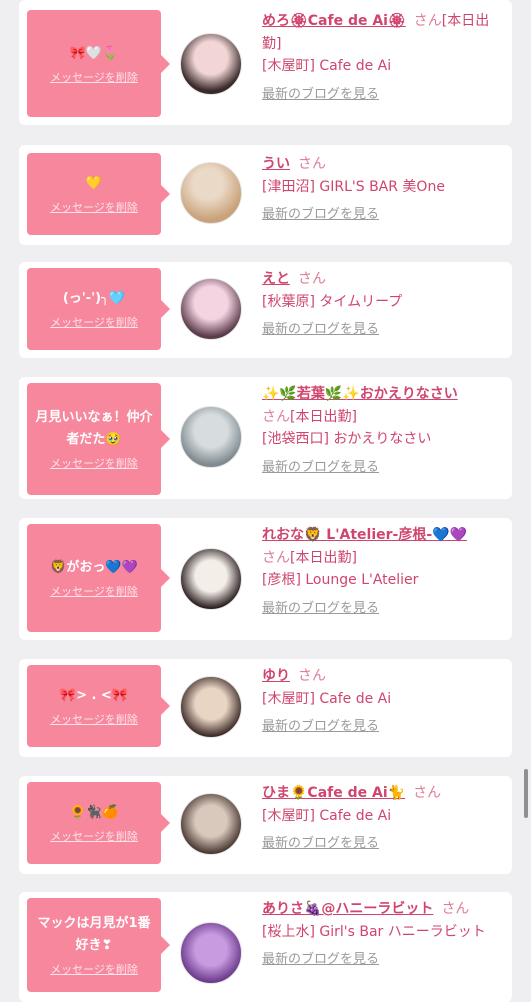  What do you see at coordinates (360, 394) in the screenshot?
I see `cast-name-link: ✨🌿若葉🌿✨おかえりなさい` at bounding box center [360, 394].